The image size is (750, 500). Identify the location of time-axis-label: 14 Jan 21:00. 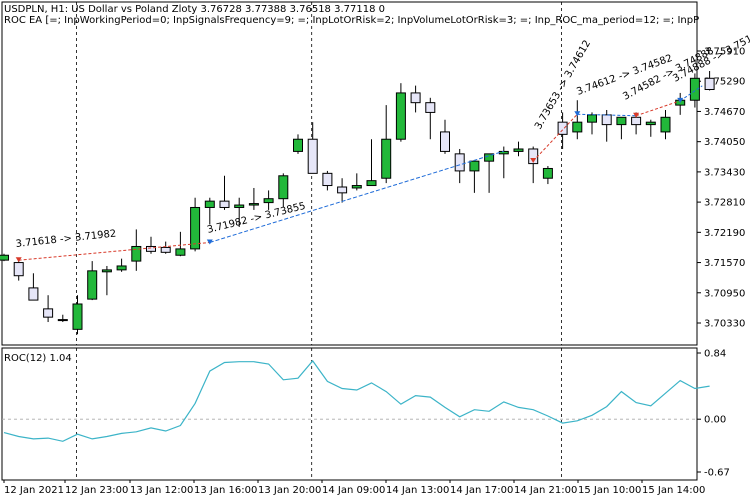
(545, 490).